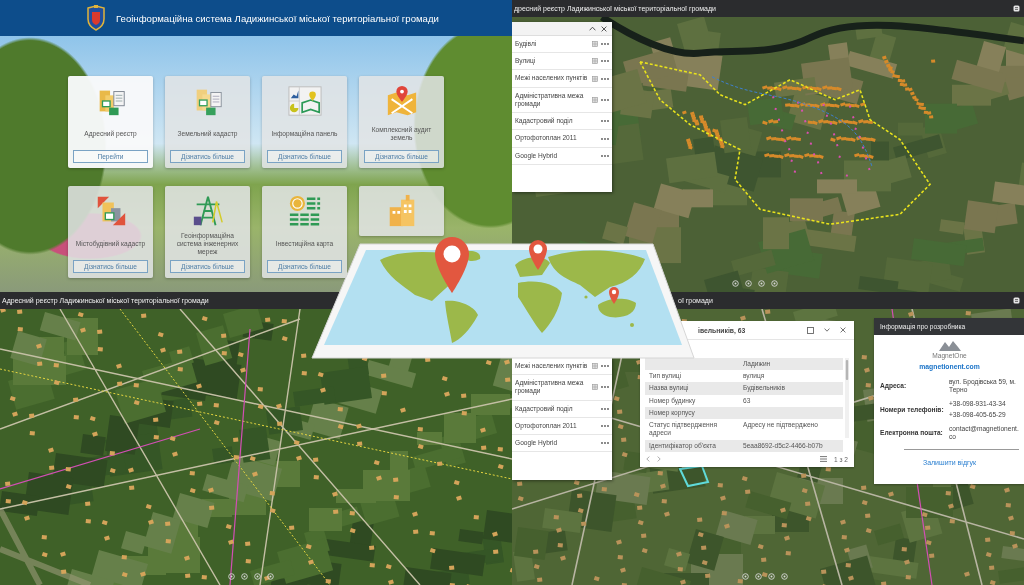  Describe the element at coordinates (810, 330) in the screenshot. I see `maximize-icon` at that location.